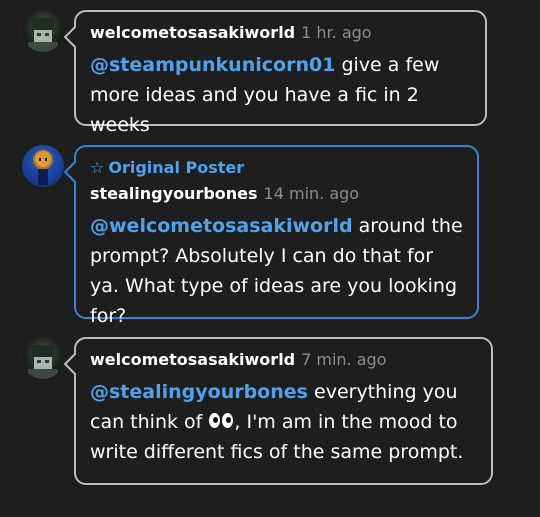 The image size is (540, 517). What do you see at coordinates (176, 167) in the screenshot?
I see `op-badge-label: Original Poster` at bounding box center [176, 167].